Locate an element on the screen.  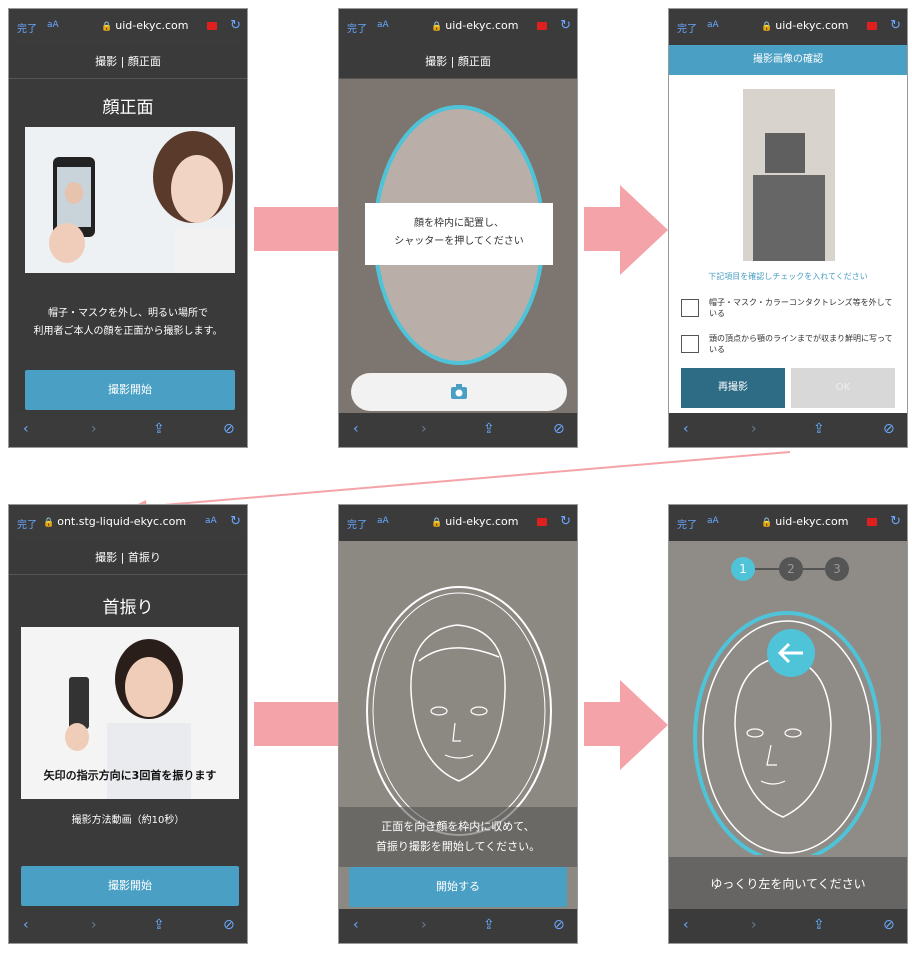
instruction-line: シャッターを押してください is located at coordinates (459, 241).